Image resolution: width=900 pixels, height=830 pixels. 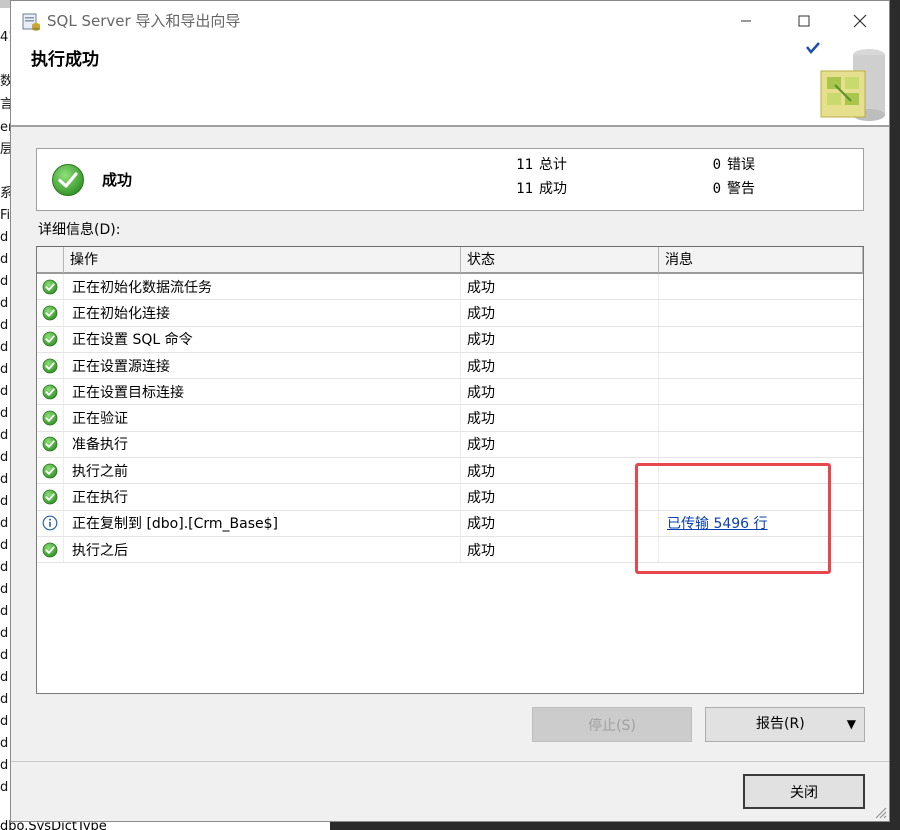 I want to click on window-title: SQL Server 导入和导出向导, so click(x=144, y=21).